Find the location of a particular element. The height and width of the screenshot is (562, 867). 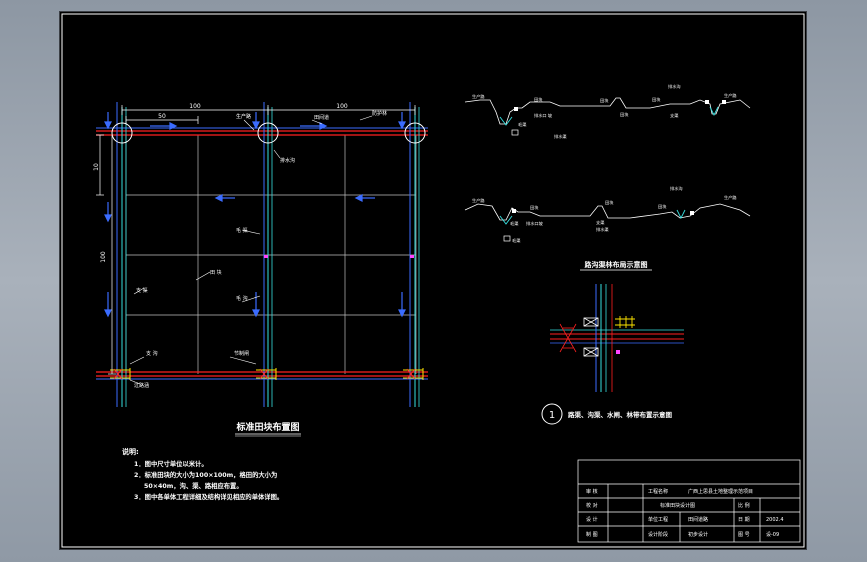

tb-date-label: 日 期 is located at coordinates (744, 520).